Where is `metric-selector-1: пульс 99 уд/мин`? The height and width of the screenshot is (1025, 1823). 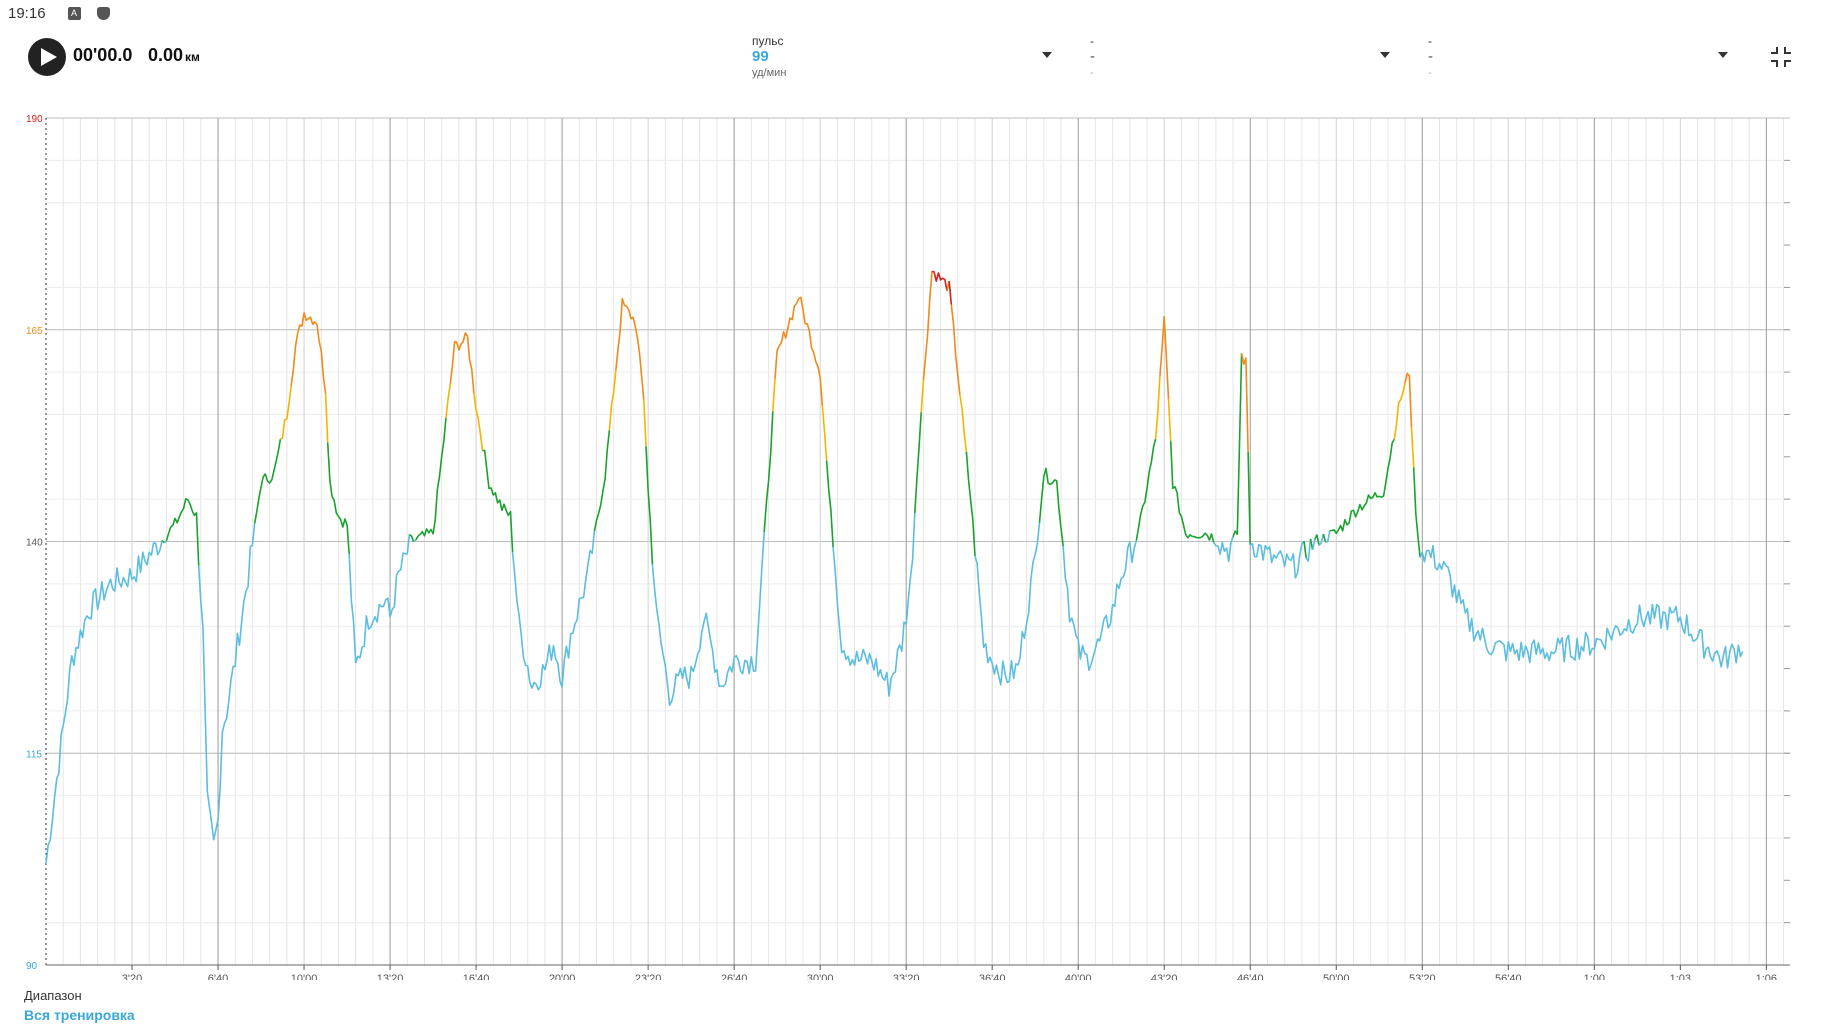 metric-selector-1: пульс 99 уд/мин is located at coordinates (902, 57).